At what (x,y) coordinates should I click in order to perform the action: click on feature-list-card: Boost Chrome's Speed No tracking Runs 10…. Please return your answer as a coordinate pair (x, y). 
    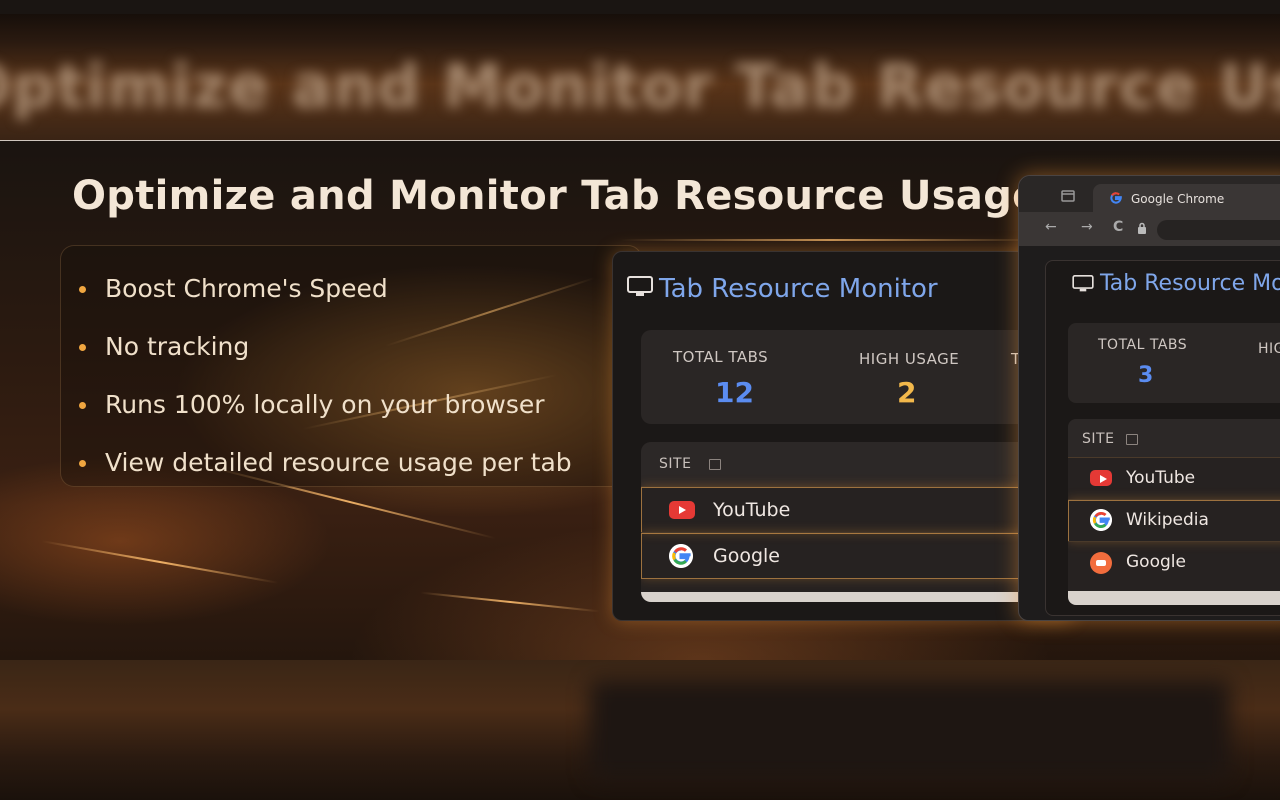
    Looking at the image, I should click on (351, 366).